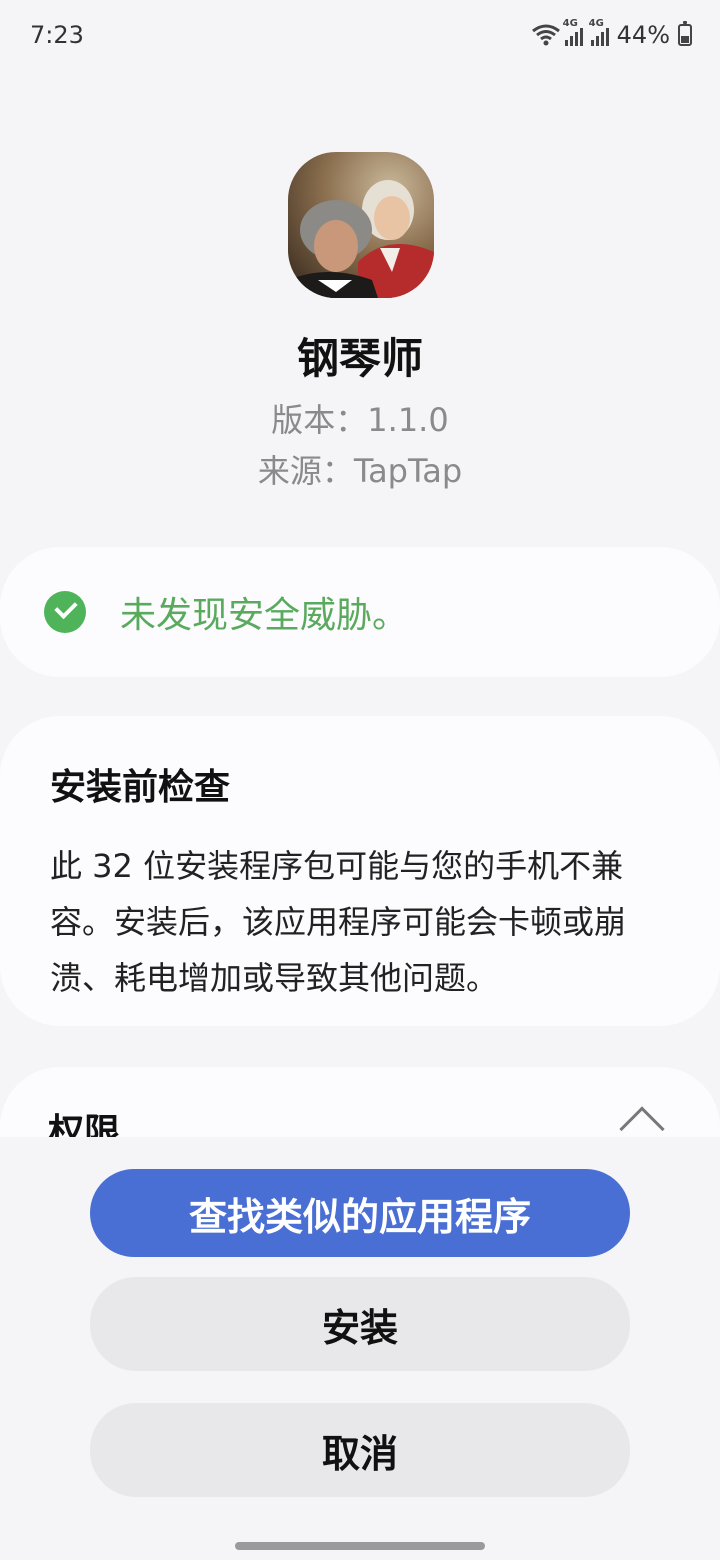 This screenshot has width=720, height=1560. What do you see at coordinates (65, 612) in the screenshot?
I see `check-circle-icon` at bounding box center [65, 612].